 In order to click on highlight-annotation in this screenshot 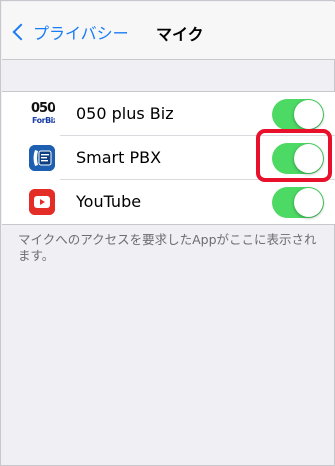, I will do `click(294, 155)`.